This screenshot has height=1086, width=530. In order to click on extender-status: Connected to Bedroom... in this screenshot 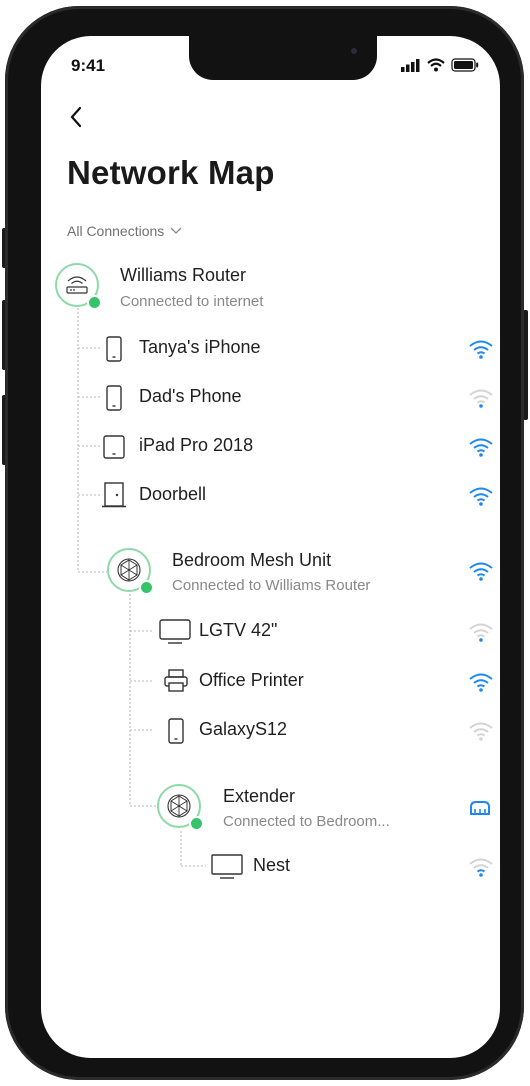, I will do `click(306, 821)`.